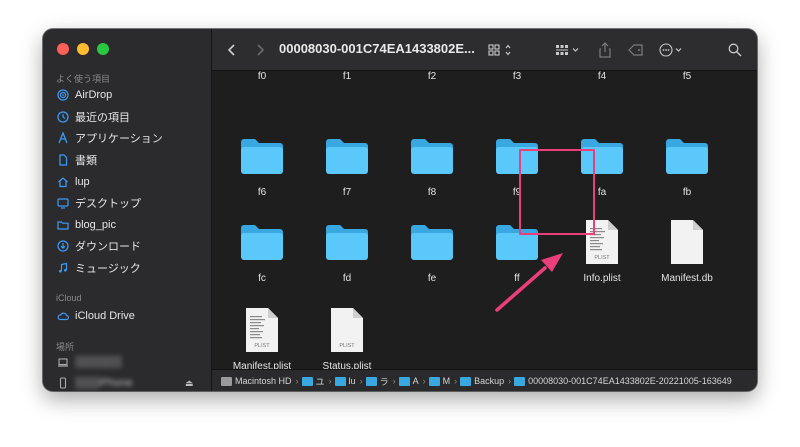  What do you see at coordinates (82, 182) in the screenshot?
I see `sidebar-item-label: lup` at bounding box center [82, 182].